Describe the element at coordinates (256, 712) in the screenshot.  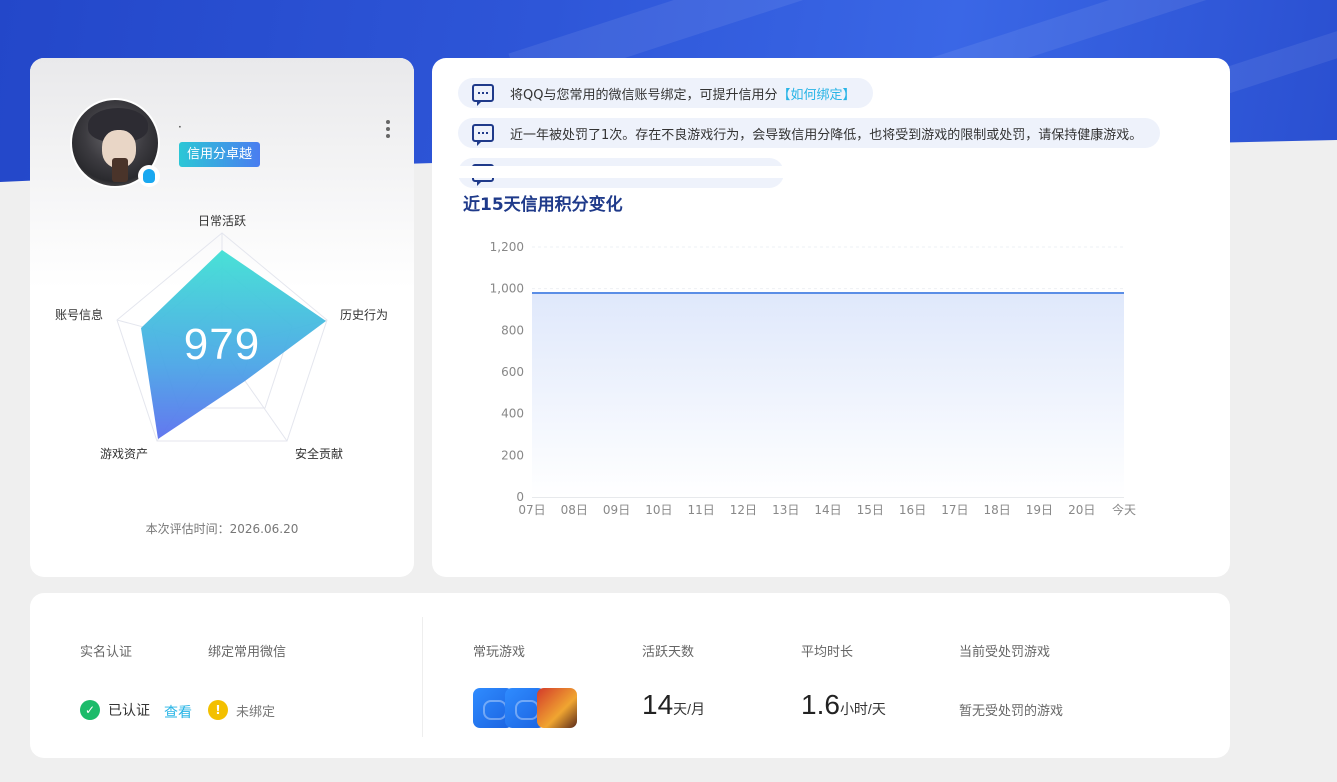
I see `wechat-status-text: 未绑定` at that location.